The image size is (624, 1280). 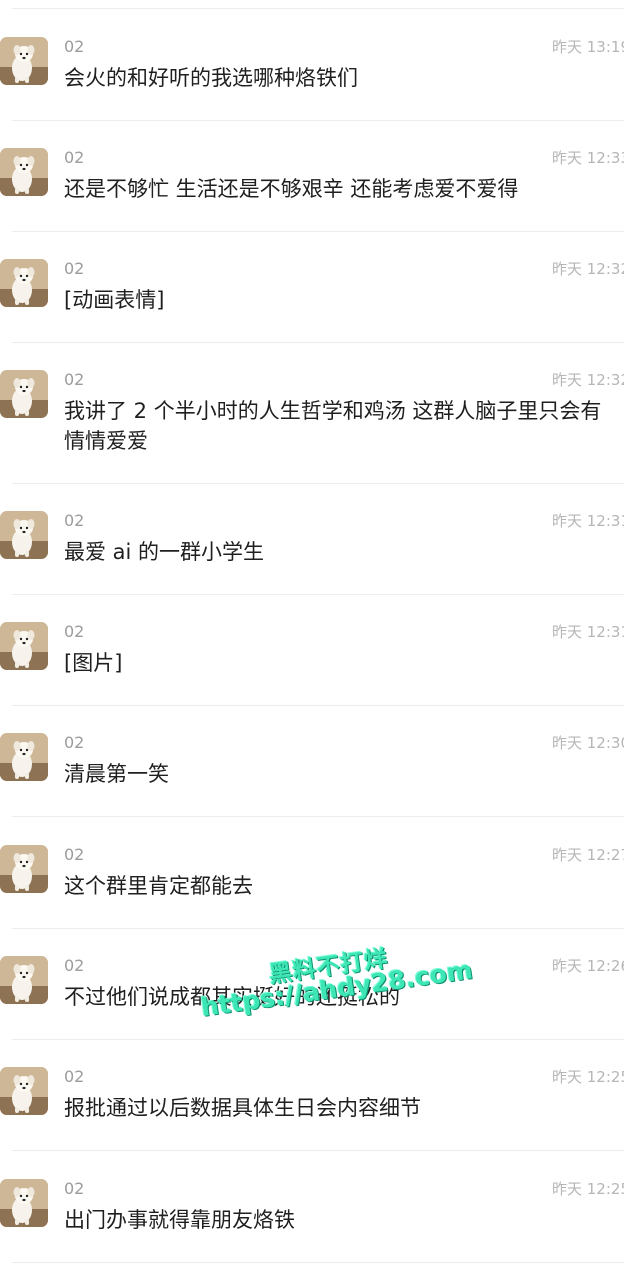 What do you see at coordinates (588, 966) in the screenshot?
I see `message-time: 昨天 12:26` at bounding box center [588, 966].